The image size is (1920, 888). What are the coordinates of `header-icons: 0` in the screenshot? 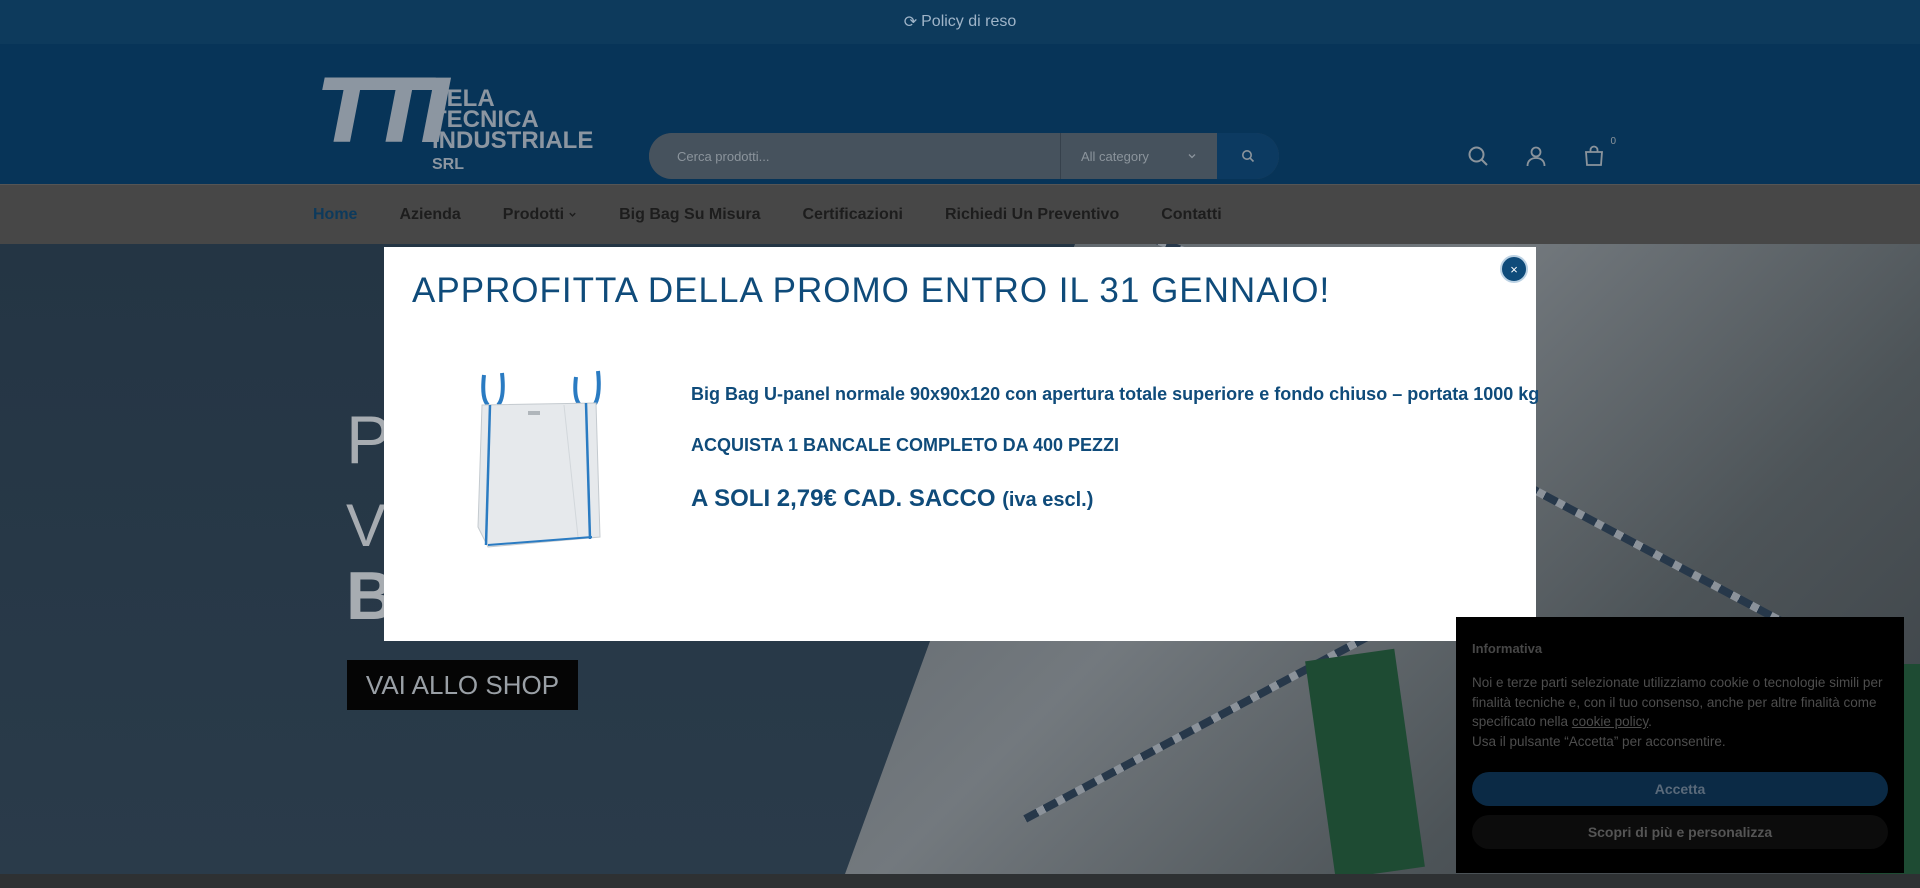 It's located at (1541, 152).